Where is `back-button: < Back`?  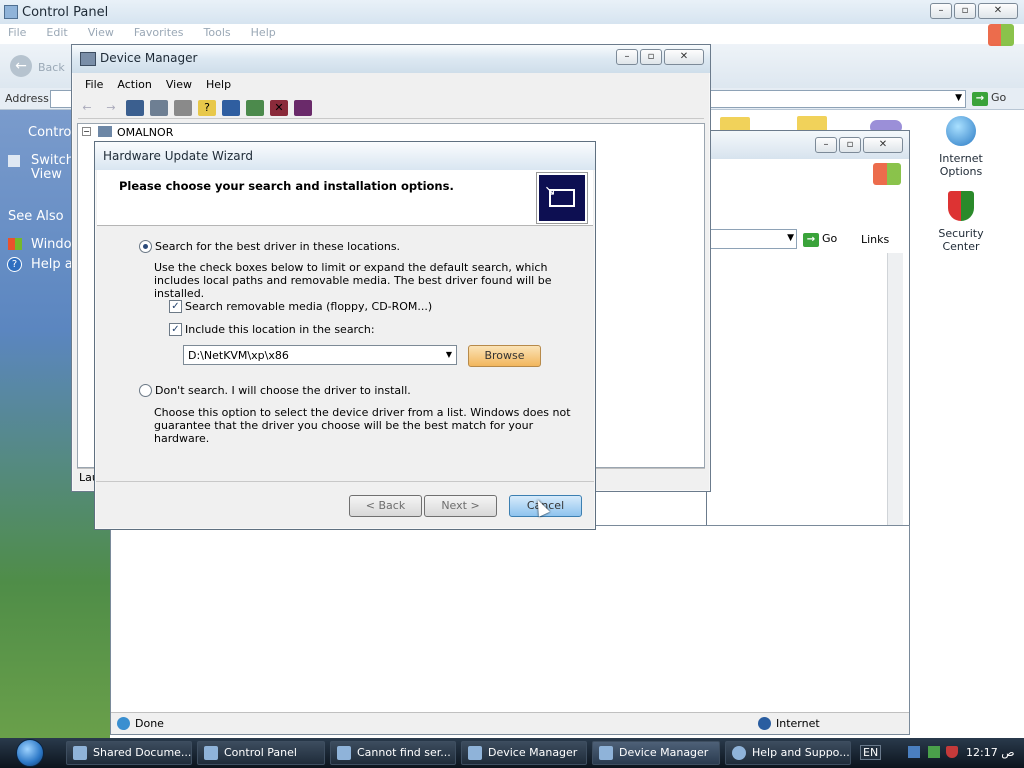 back-button: < Back is located at coordinates (385, 506).